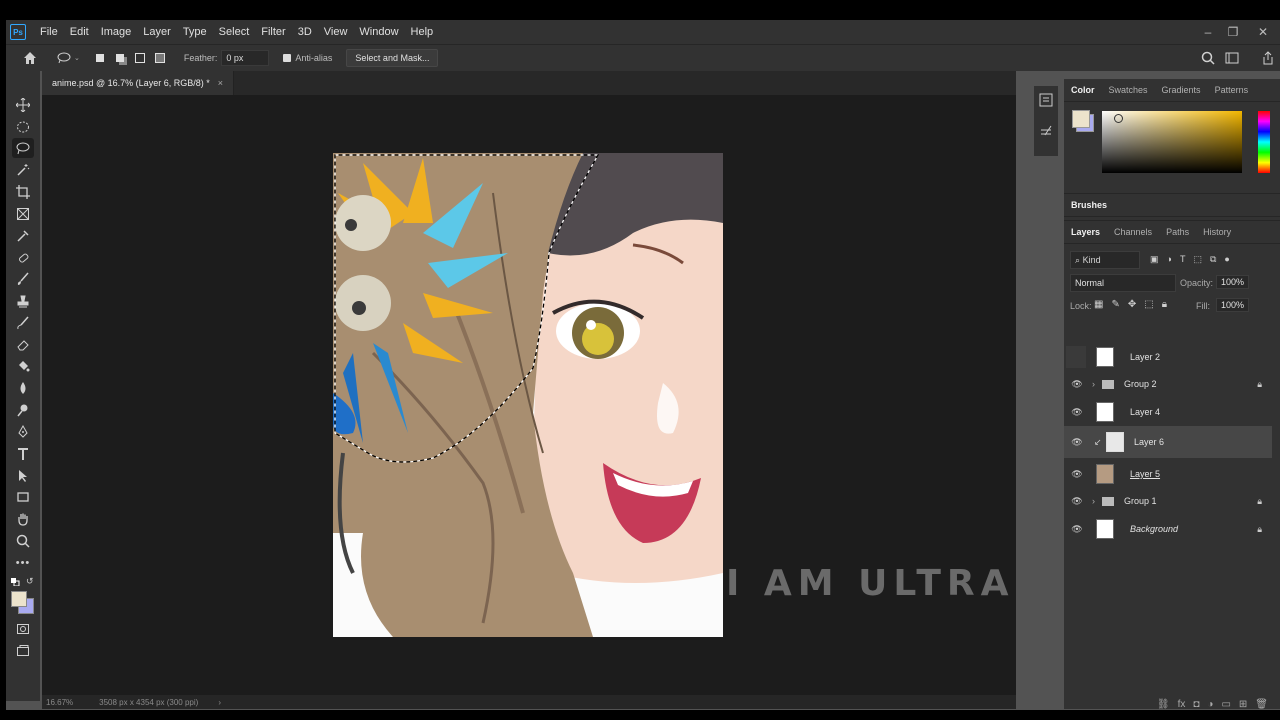  Describe the element at coordinates (234, 32) in the screenshot. I see `menu-select: Select` at that location.